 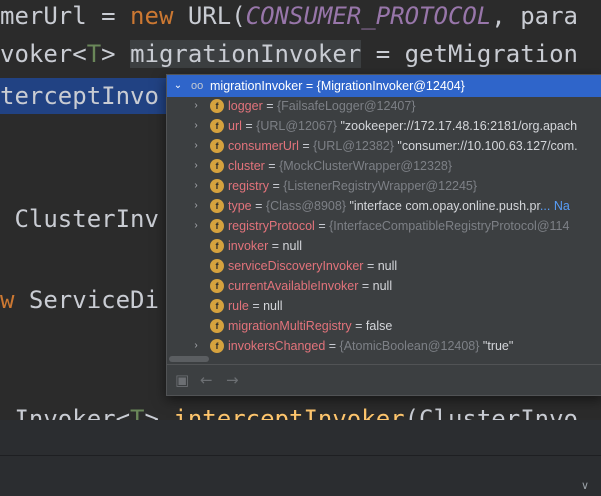 I want to click on field-name: logger, so click(x=245, y=106).